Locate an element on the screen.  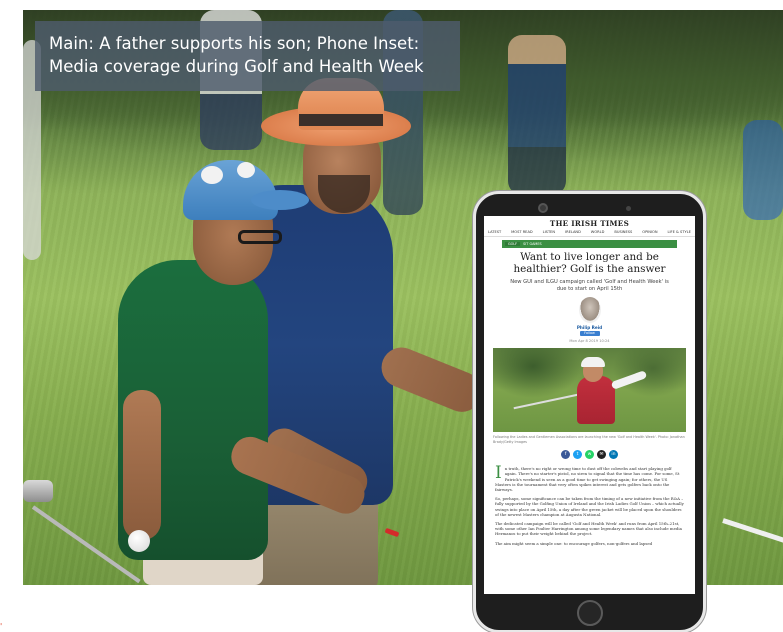
camera-icon is located at coordinates (543, 208).